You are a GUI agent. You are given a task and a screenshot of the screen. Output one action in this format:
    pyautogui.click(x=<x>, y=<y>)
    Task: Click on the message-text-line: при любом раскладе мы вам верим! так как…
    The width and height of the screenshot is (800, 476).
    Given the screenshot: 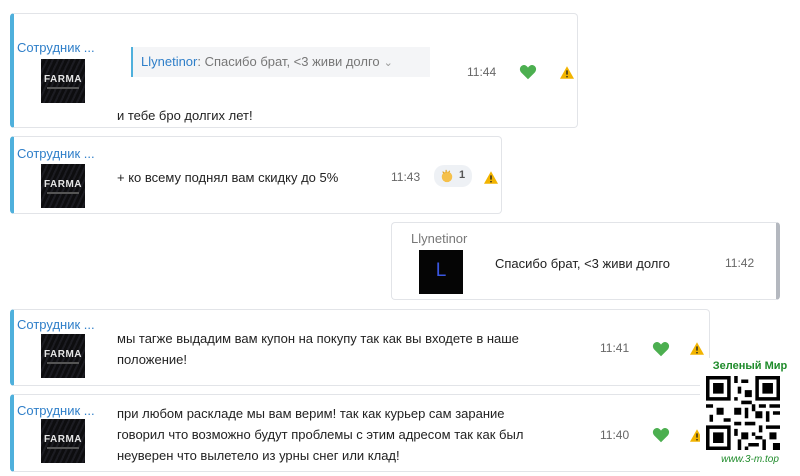 What is the action you would take?
    pyautogui.click(x=311, y=413)
    